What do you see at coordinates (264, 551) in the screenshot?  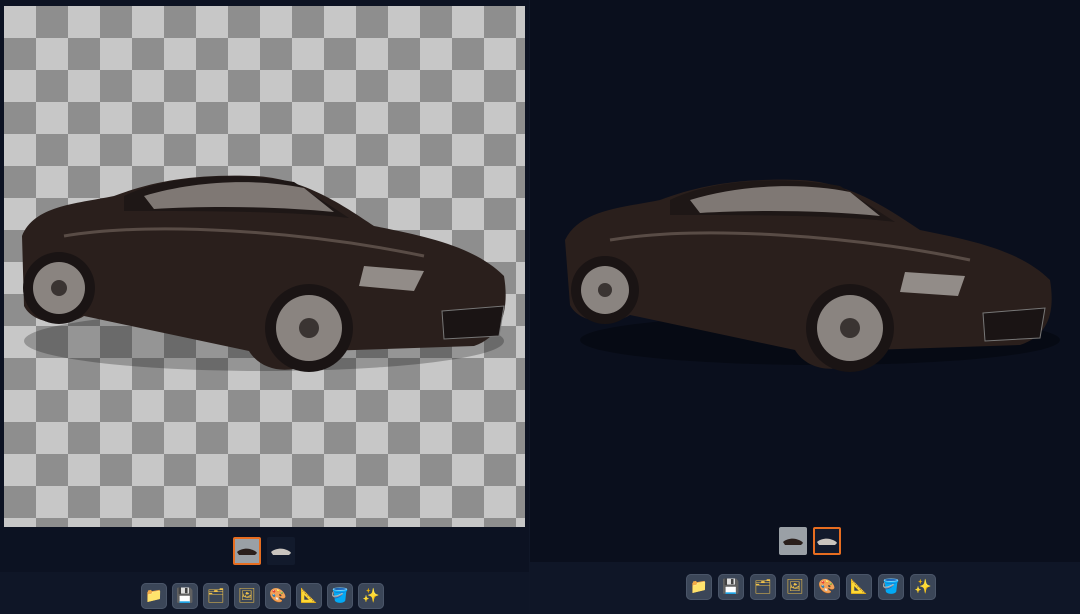 I see `left-thumbnail-strip` at bounding box center [264, 551].